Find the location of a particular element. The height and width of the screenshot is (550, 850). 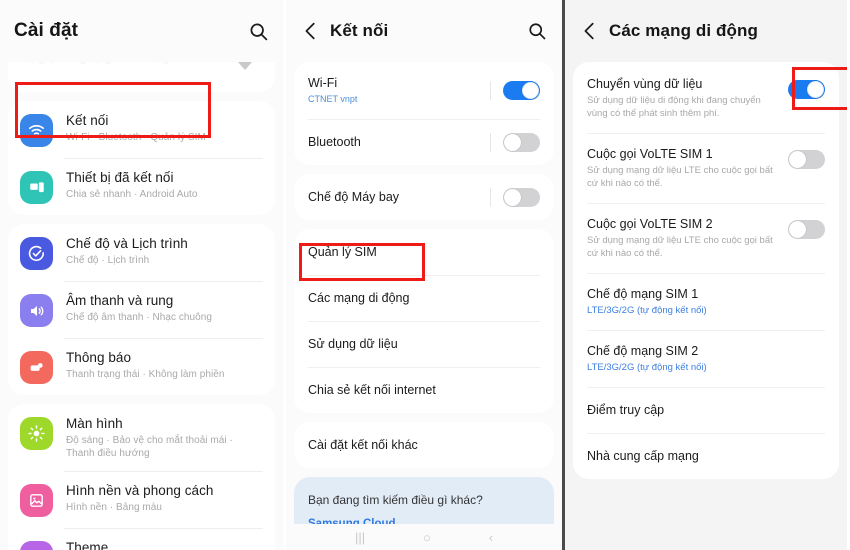

row-title: Quản lý SIM is located at coordinates (342, 252).